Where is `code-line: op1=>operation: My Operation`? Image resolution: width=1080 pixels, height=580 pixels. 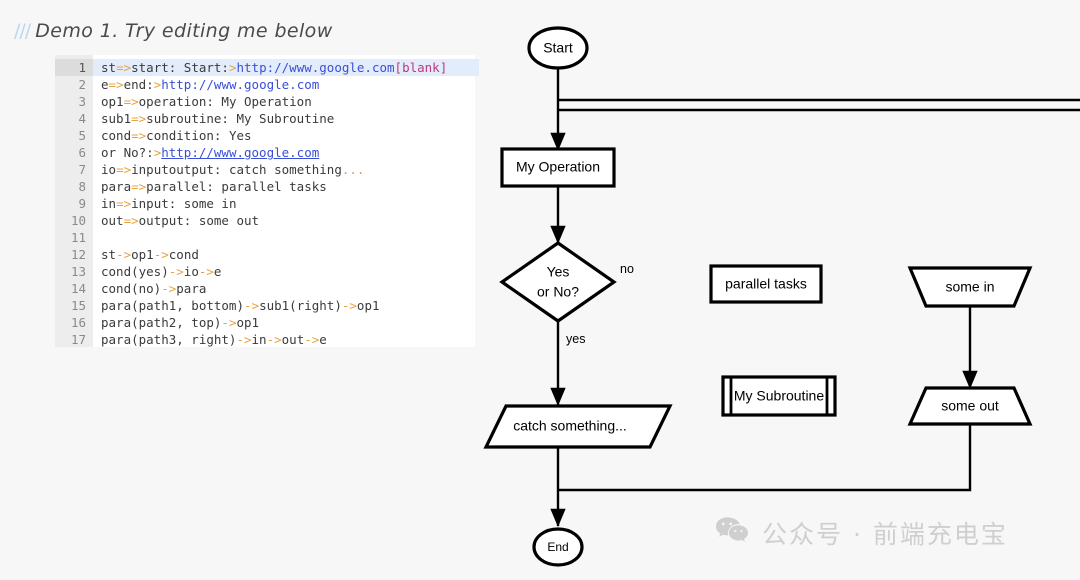
code-line: op1=>operation: My Operation is located at coordinates (288, 101).